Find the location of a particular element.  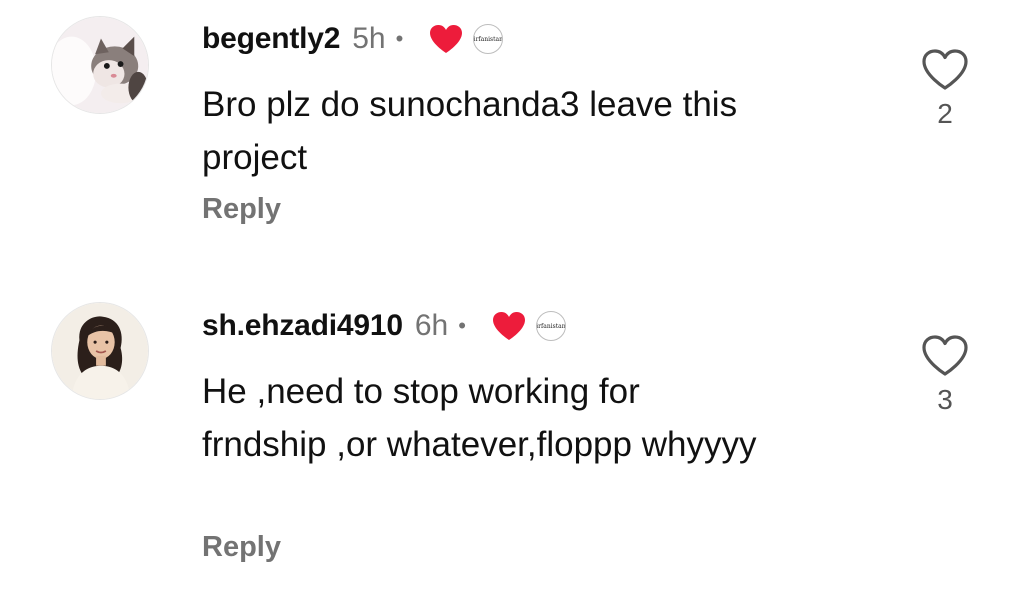

timestamp: 6h is located at coordinates (431, 325).